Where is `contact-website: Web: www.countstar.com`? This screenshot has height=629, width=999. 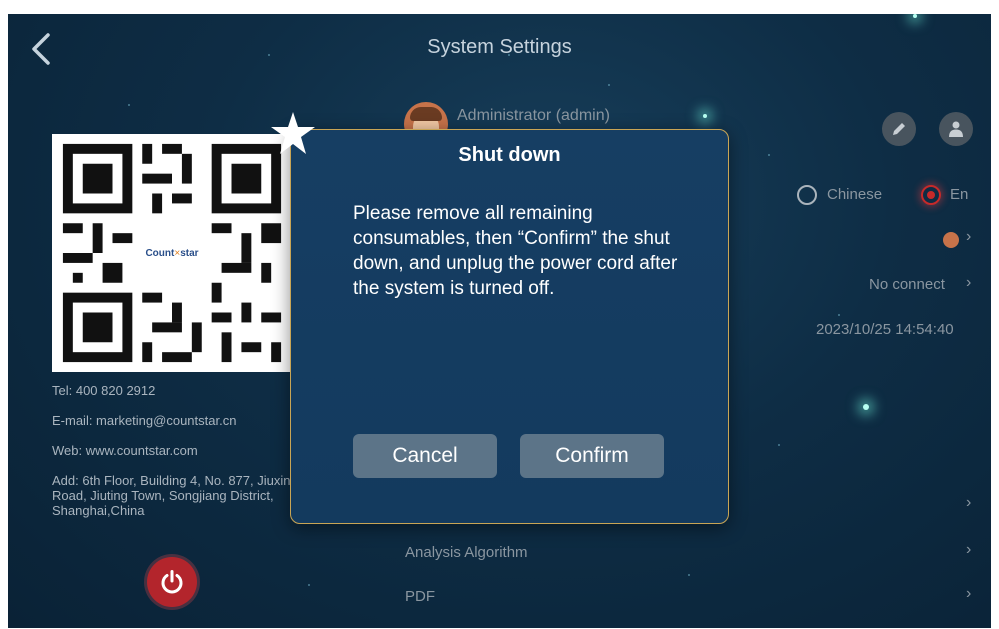
contact-website: Web: www.countstar.com is located at coordinates (125, 450).